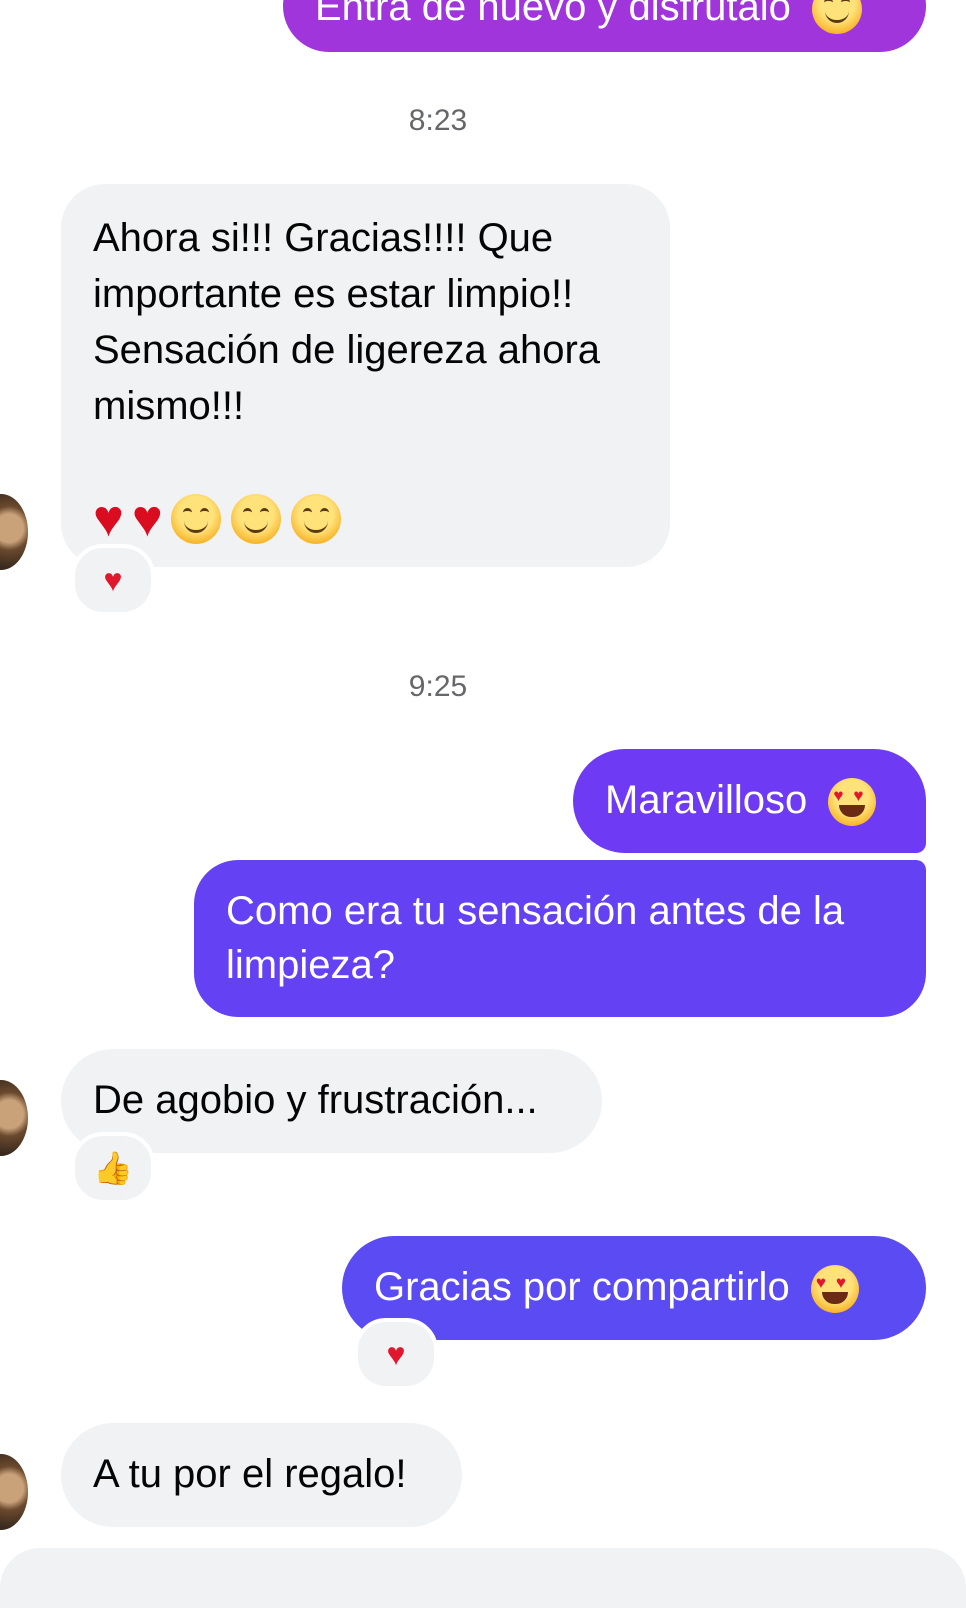 This screenshot has height=1608, width=966. Describe the element at coordinates (438, 686) in the screenshot. I see `timestamp: 9:25` at that location.